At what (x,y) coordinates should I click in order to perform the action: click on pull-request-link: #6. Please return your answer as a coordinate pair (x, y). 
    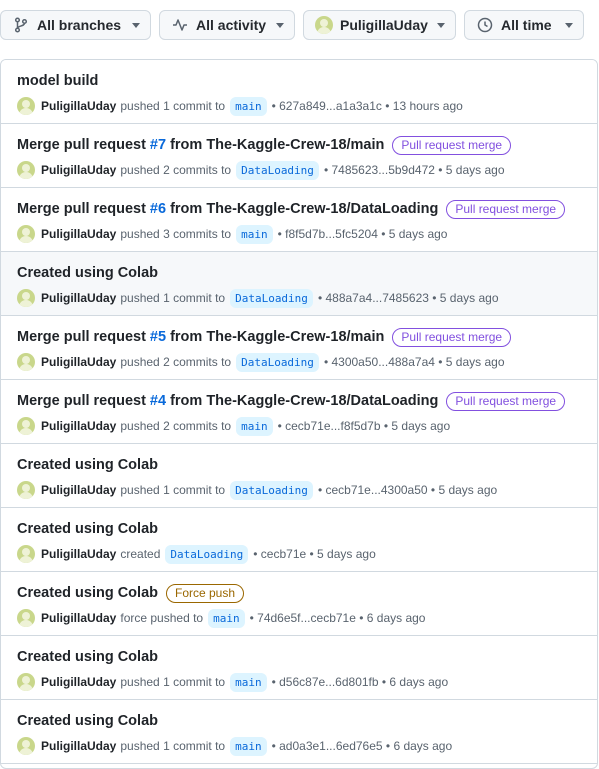
    Looking at the image, I should click on (158, 209).